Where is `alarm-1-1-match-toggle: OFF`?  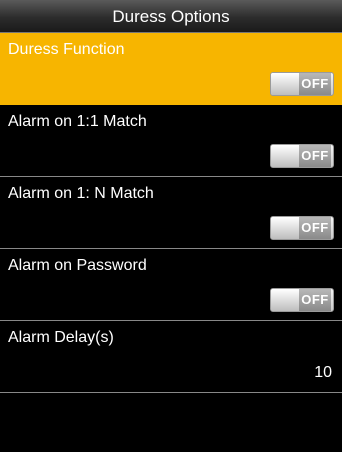 alarm-1-1-match-toggle: OFF is located at coordinates (302, 156).